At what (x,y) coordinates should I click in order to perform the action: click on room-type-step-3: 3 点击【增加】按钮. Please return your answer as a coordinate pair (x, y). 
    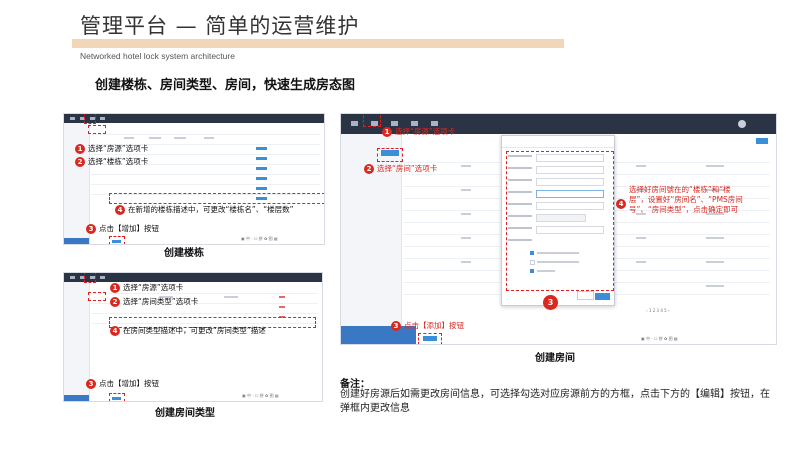
    Looking at the image, I should click on (122, 383).